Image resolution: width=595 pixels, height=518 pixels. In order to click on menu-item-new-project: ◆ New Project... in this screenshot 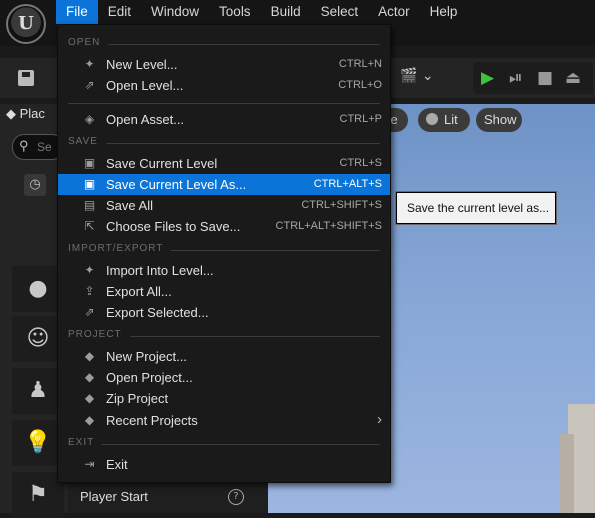, I will do `click(224, 356)`.